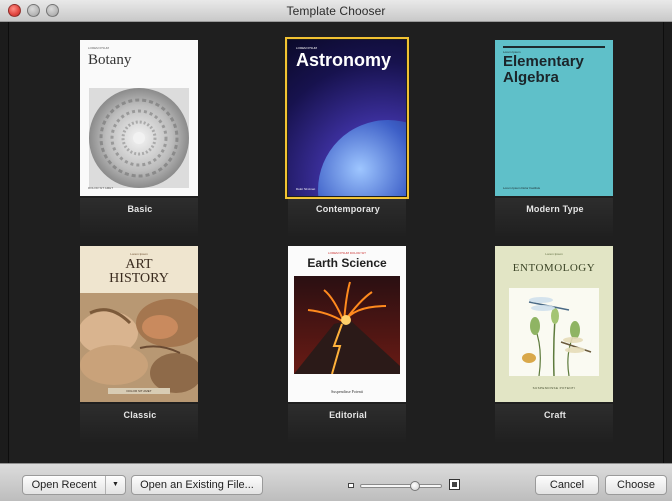 Image resolution: width=672 pixels, height=501 pixels. Describe the element at coordinates (401, 486) in the screenshot. I see `zoom-slider-track` at that location.